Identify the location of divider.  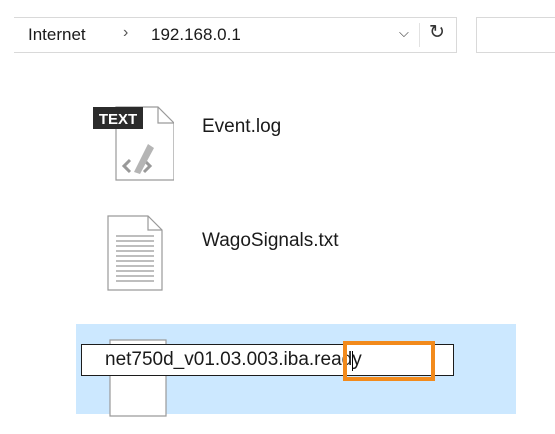
(419, 35).